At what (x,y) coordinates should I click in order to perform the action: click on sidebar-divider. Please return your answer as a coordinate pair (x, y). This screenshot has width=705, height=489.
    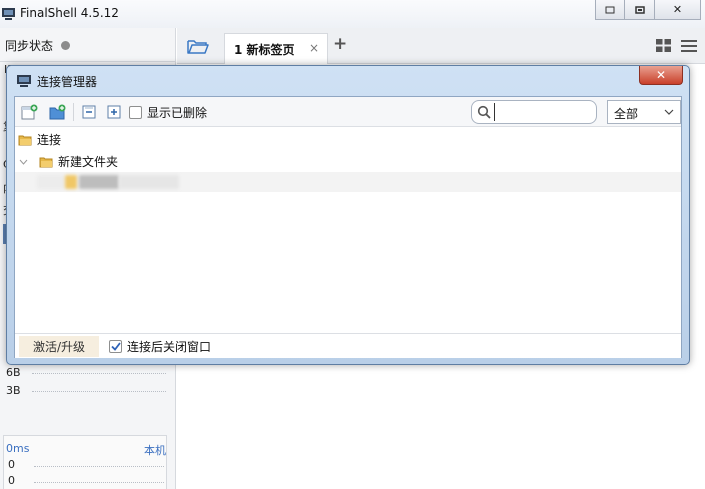
    Looking at the image, I should click on (88, 61).